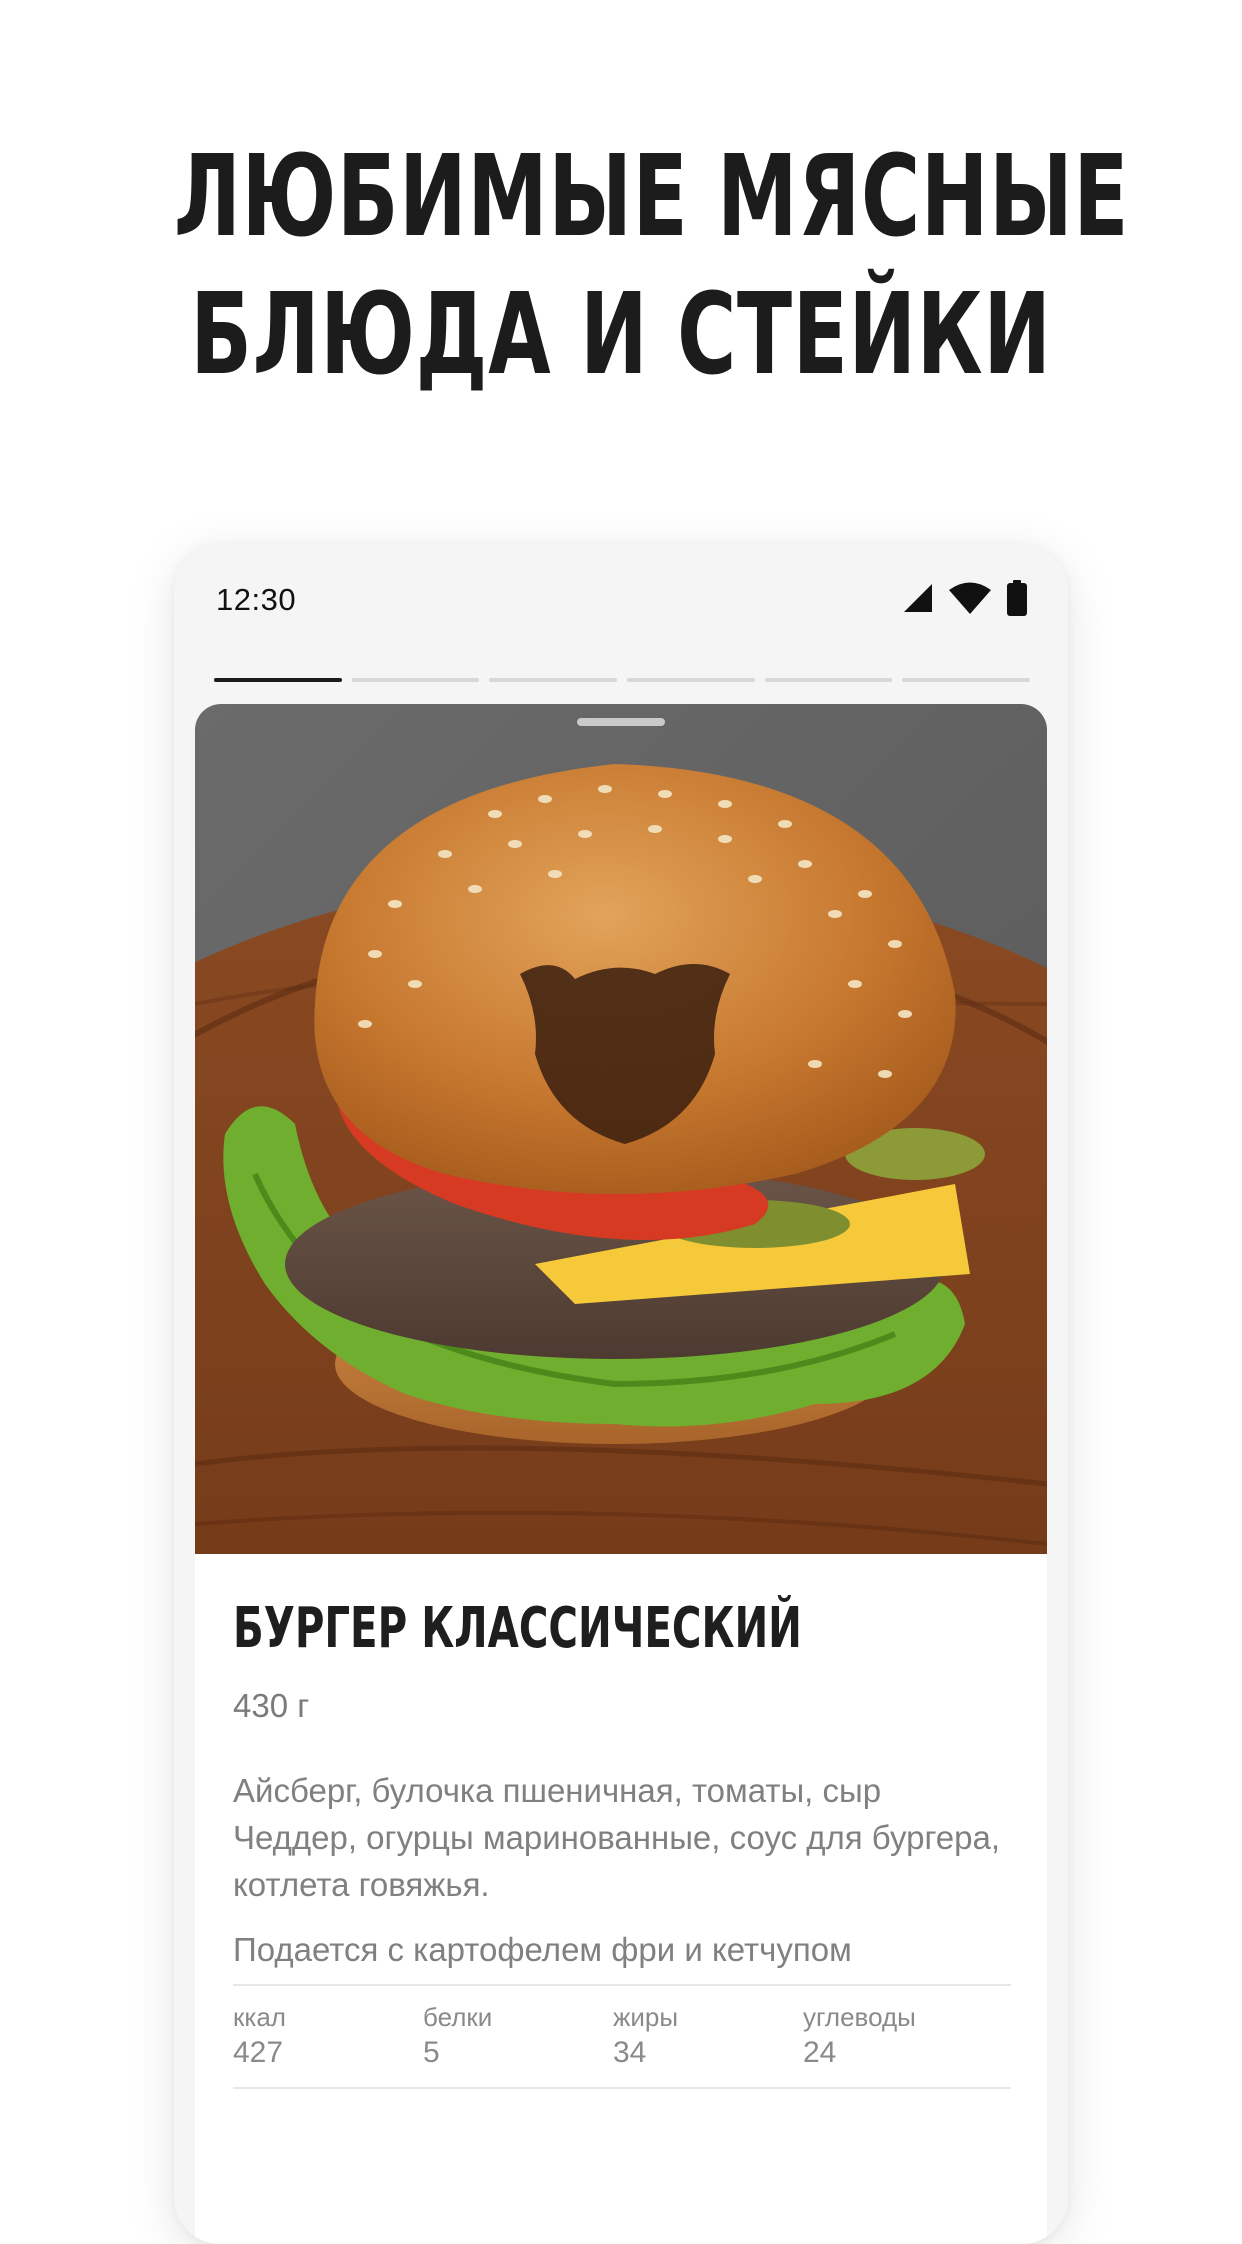  What do you see at coordinates (630, 2052) in the screenshot?
I see `nutrition-value: 34` at bounding box center [630, 2052].